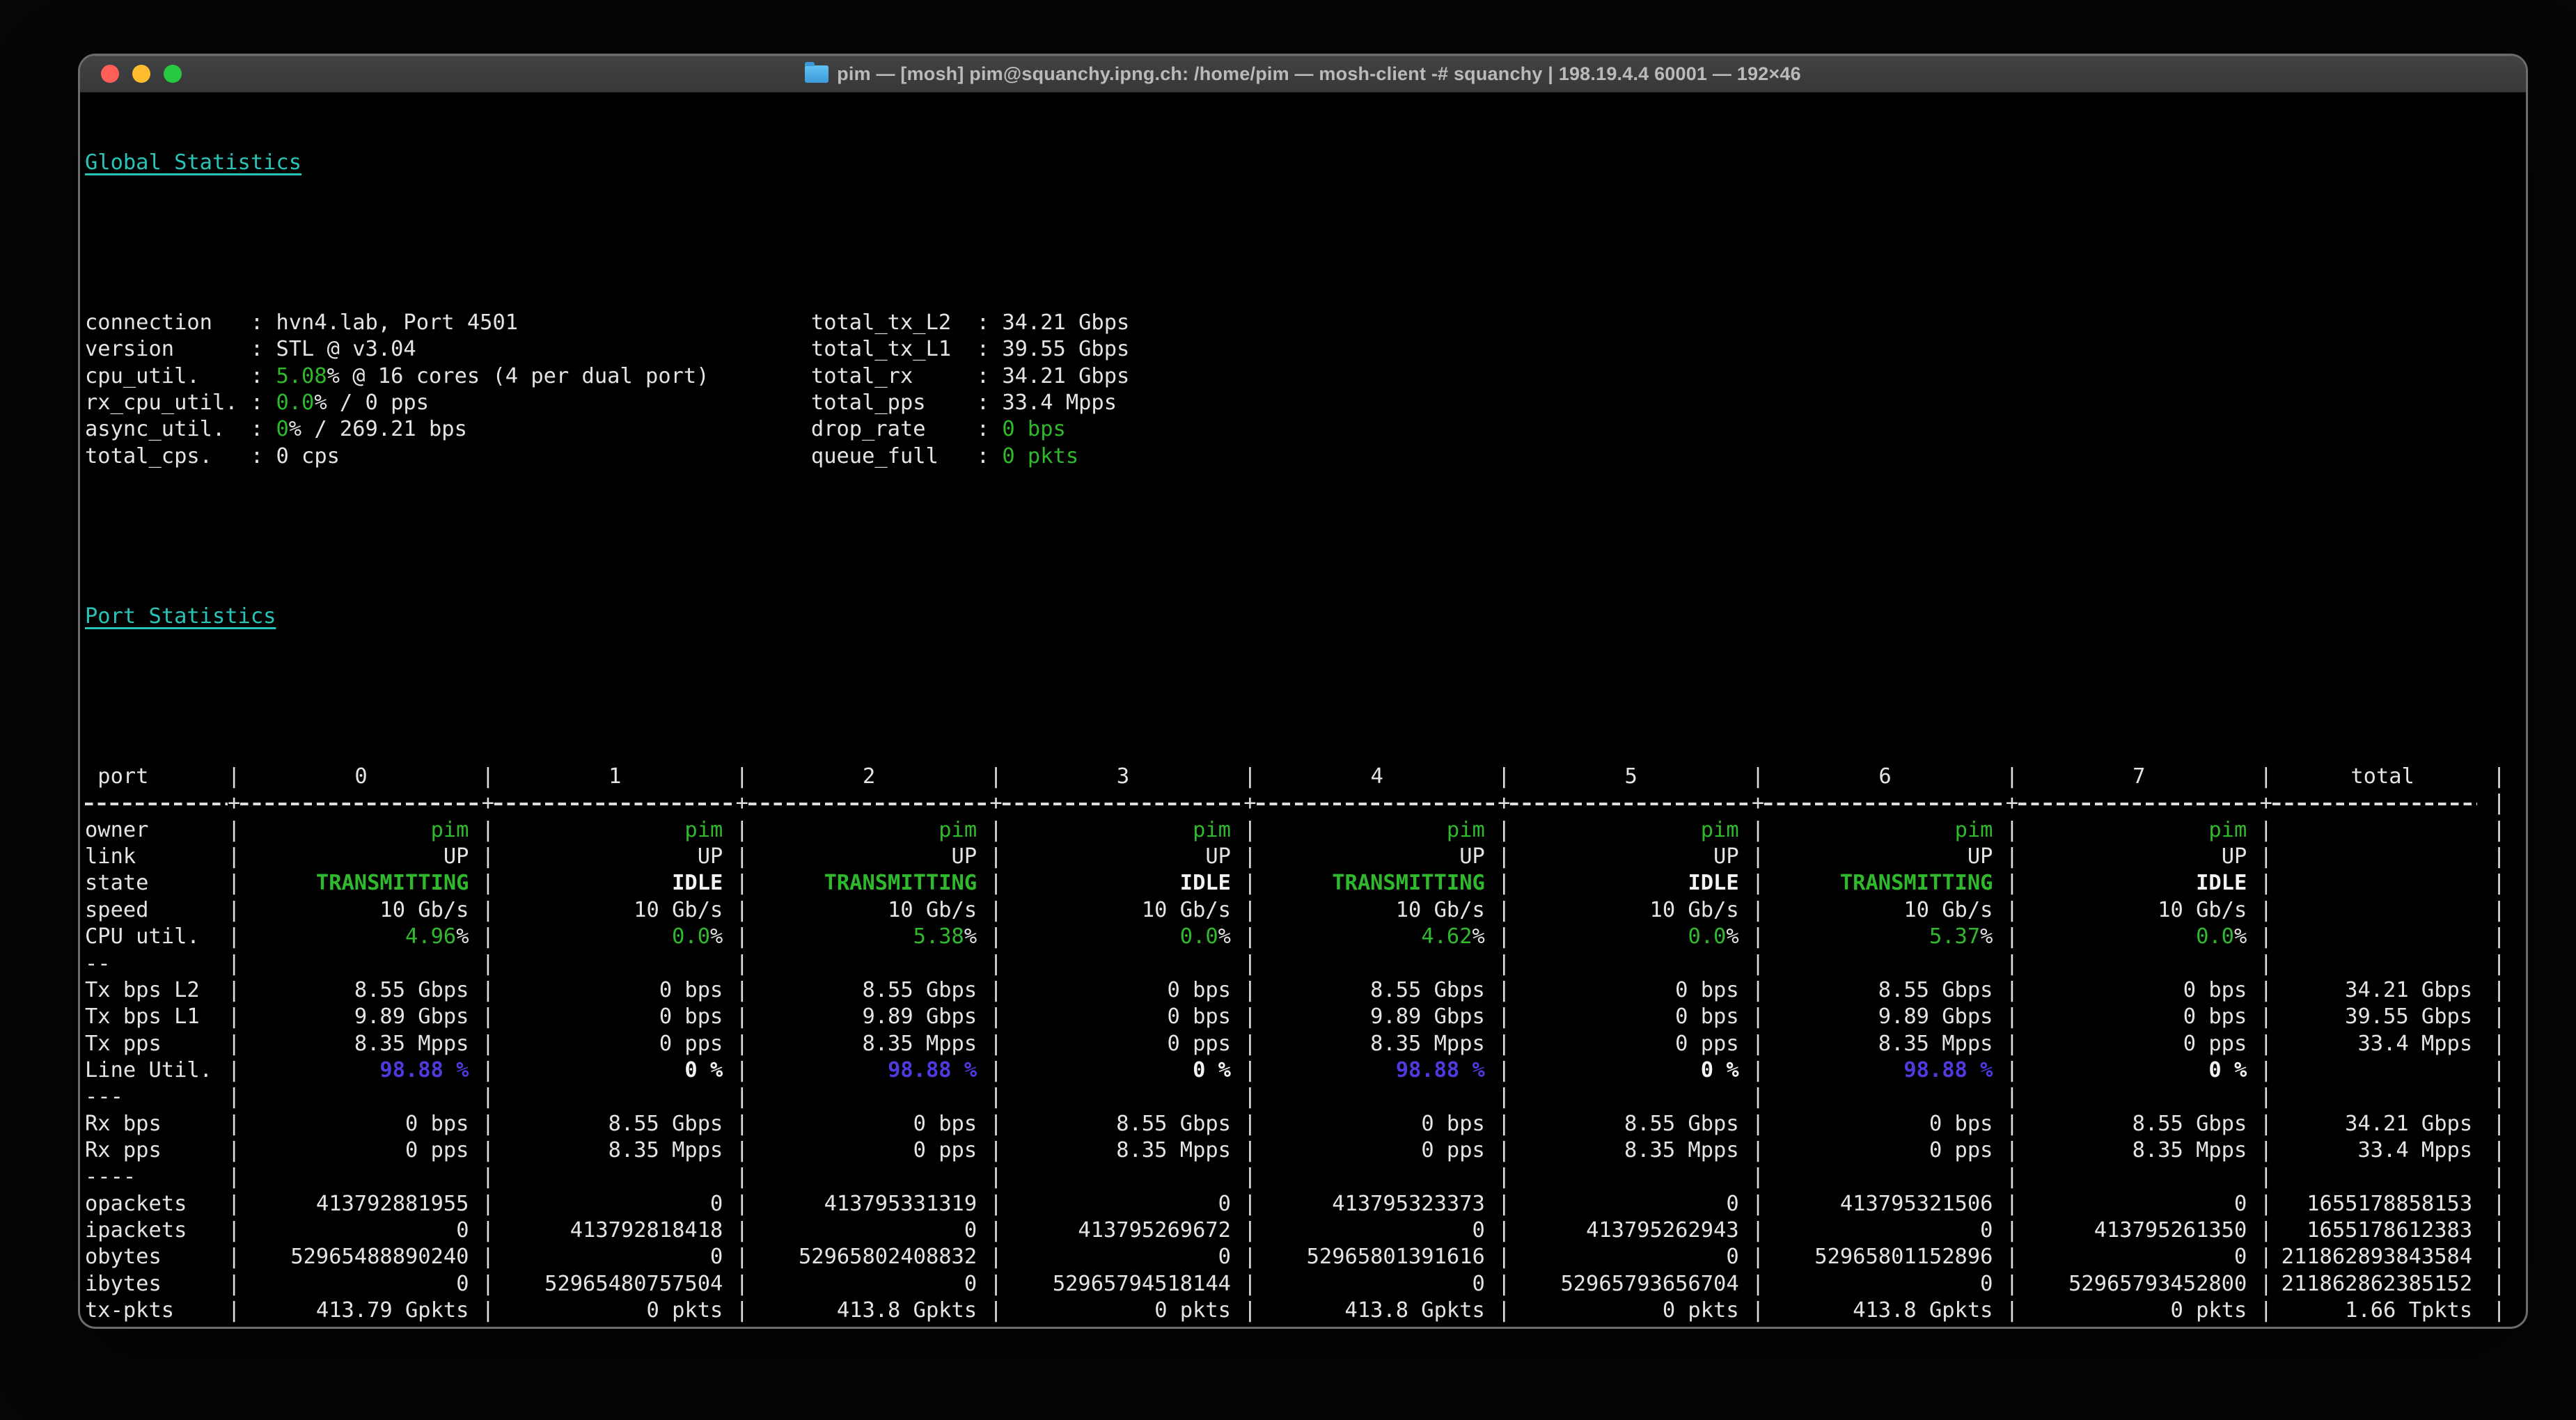 The width and height of the screenshot is (2576, 1420). I want to click on cell-value: 0 bps, so click(361, 1124).